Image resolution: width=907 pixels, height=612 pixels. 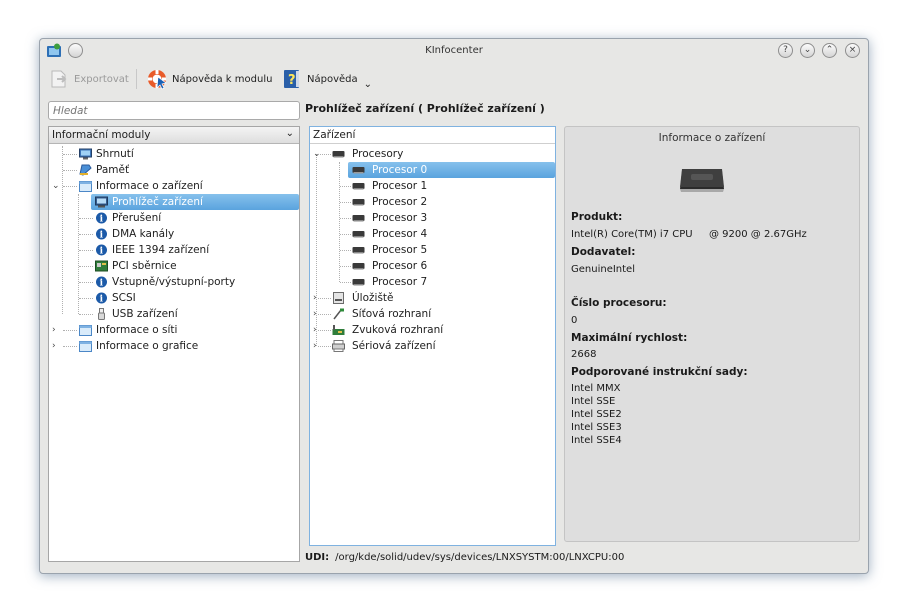 I want to click on minimize-icon: ⌄, so click(x=807, y=50).